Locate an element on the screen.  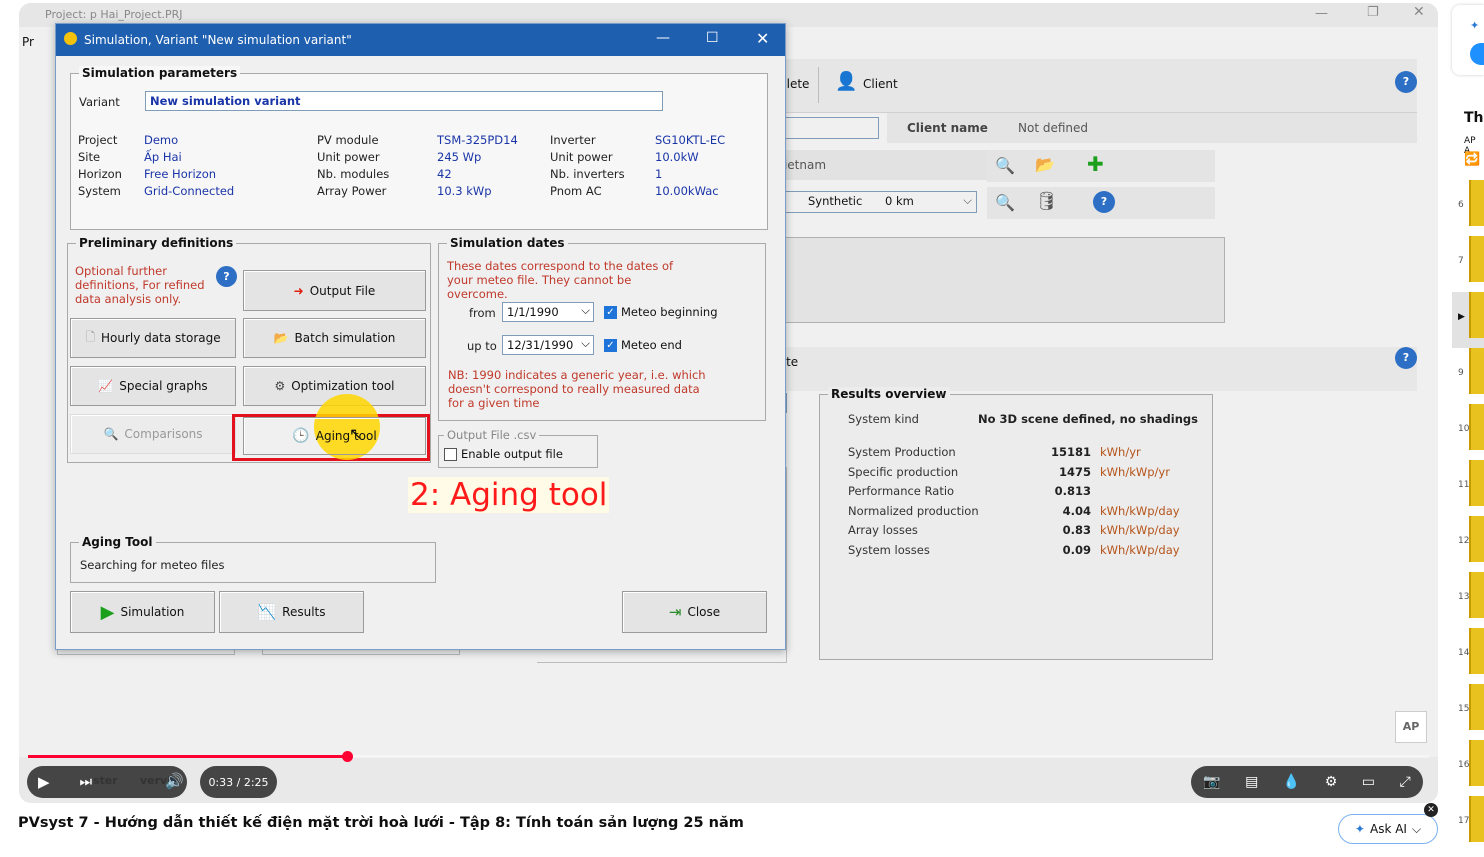
fullscreen-icon: ⤢ is located at coordinates (1404, 782).